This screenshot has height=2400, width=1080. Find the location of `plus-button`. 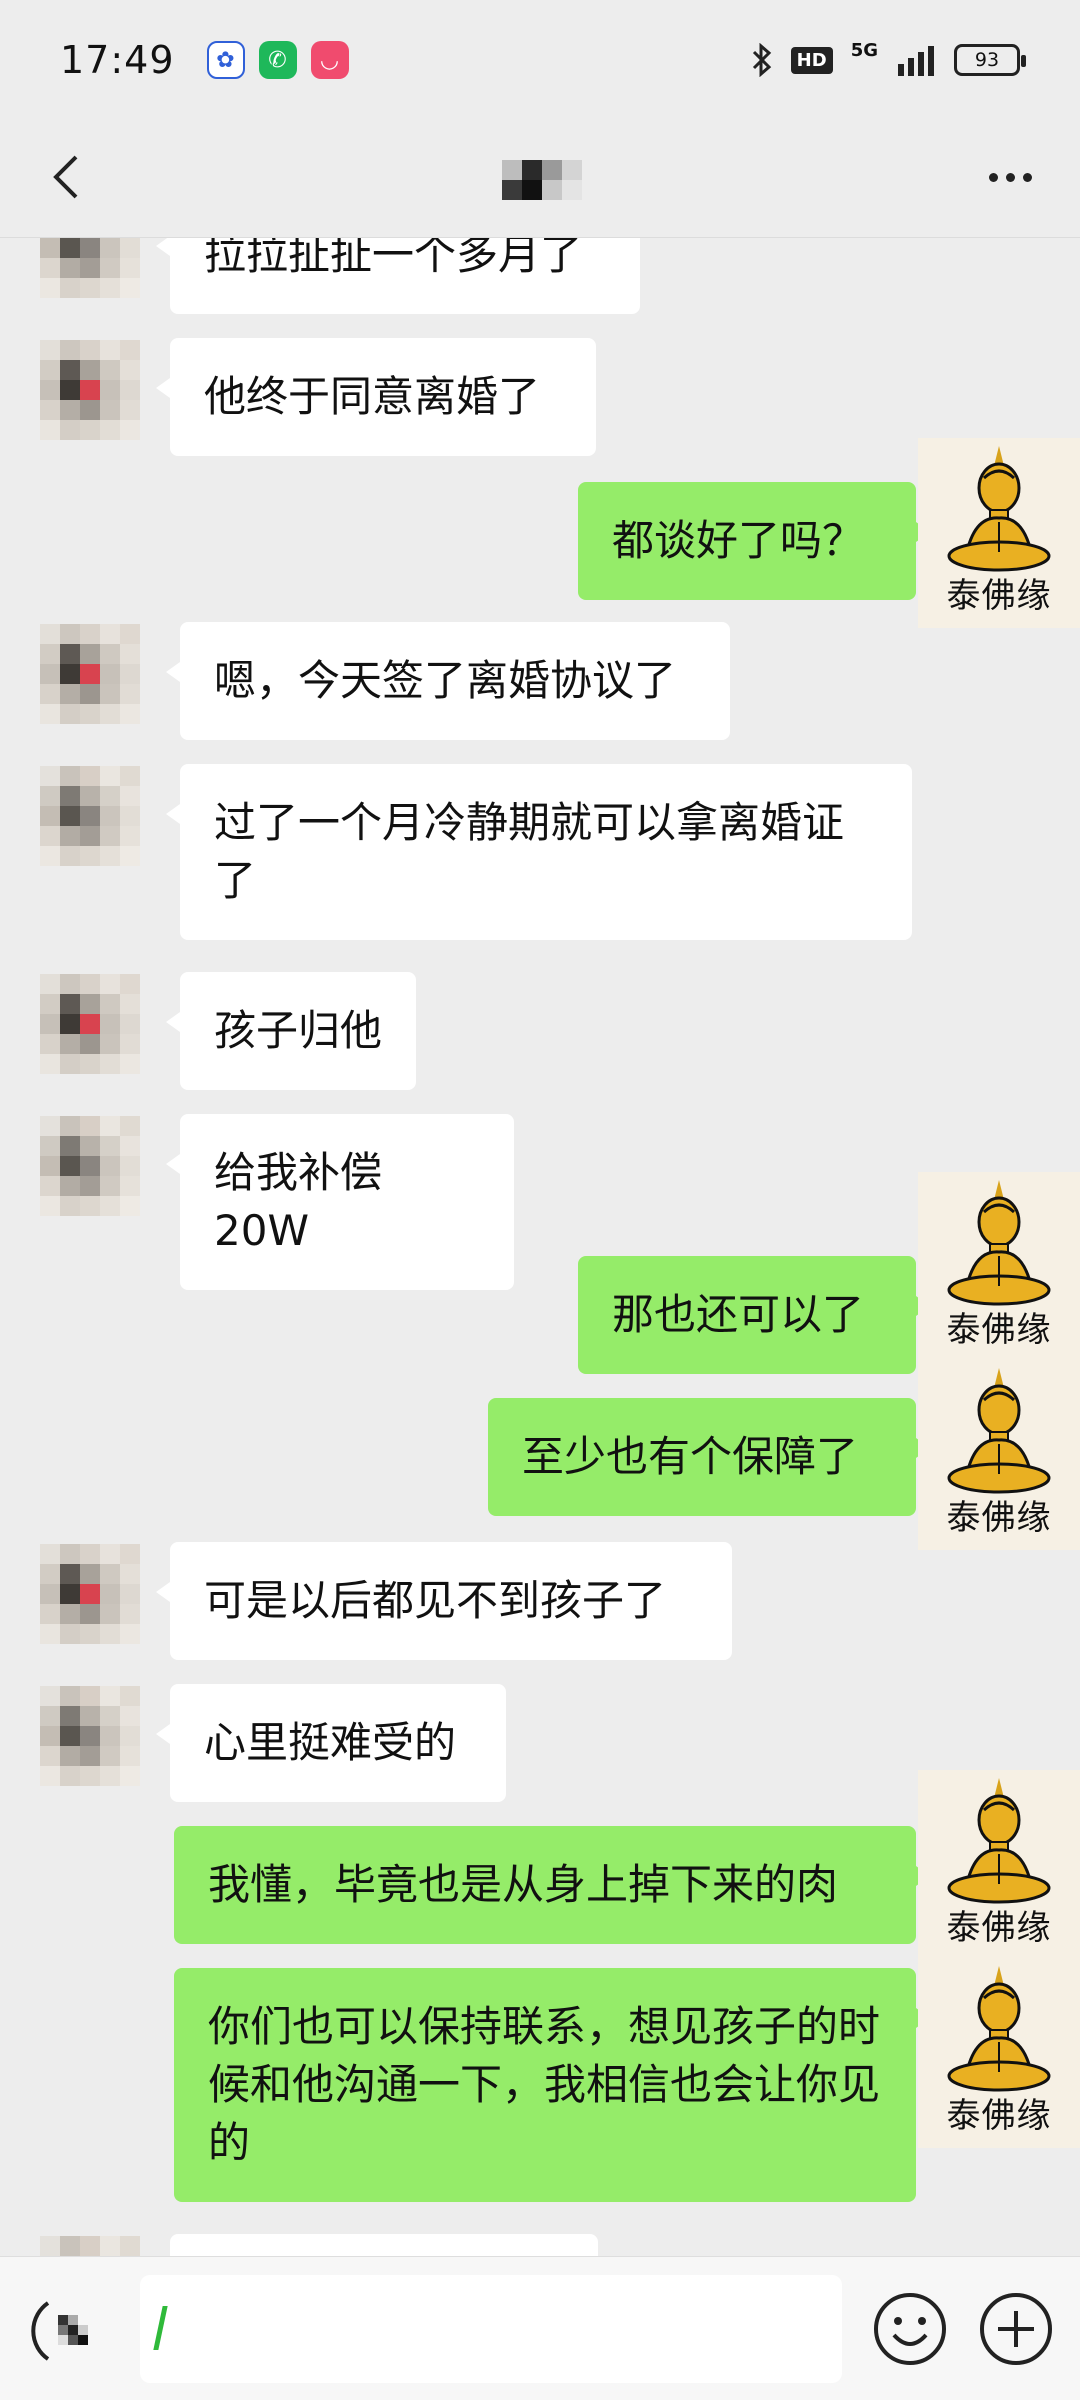

plus-button is located at coordinates (1016, 2329).